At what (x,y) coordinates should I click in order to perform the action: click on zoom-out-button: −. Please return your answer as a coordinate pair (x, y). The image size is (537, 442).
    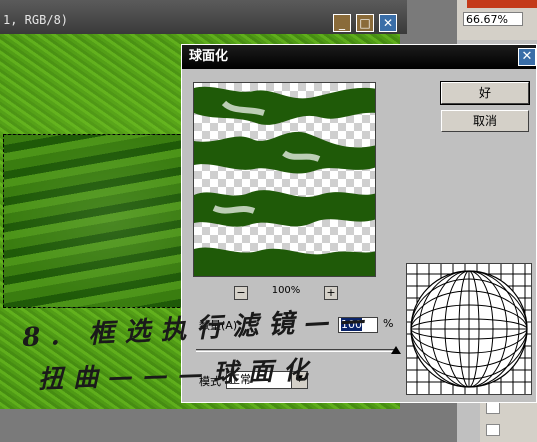
    Looking at the image, I should click on (241, 293).